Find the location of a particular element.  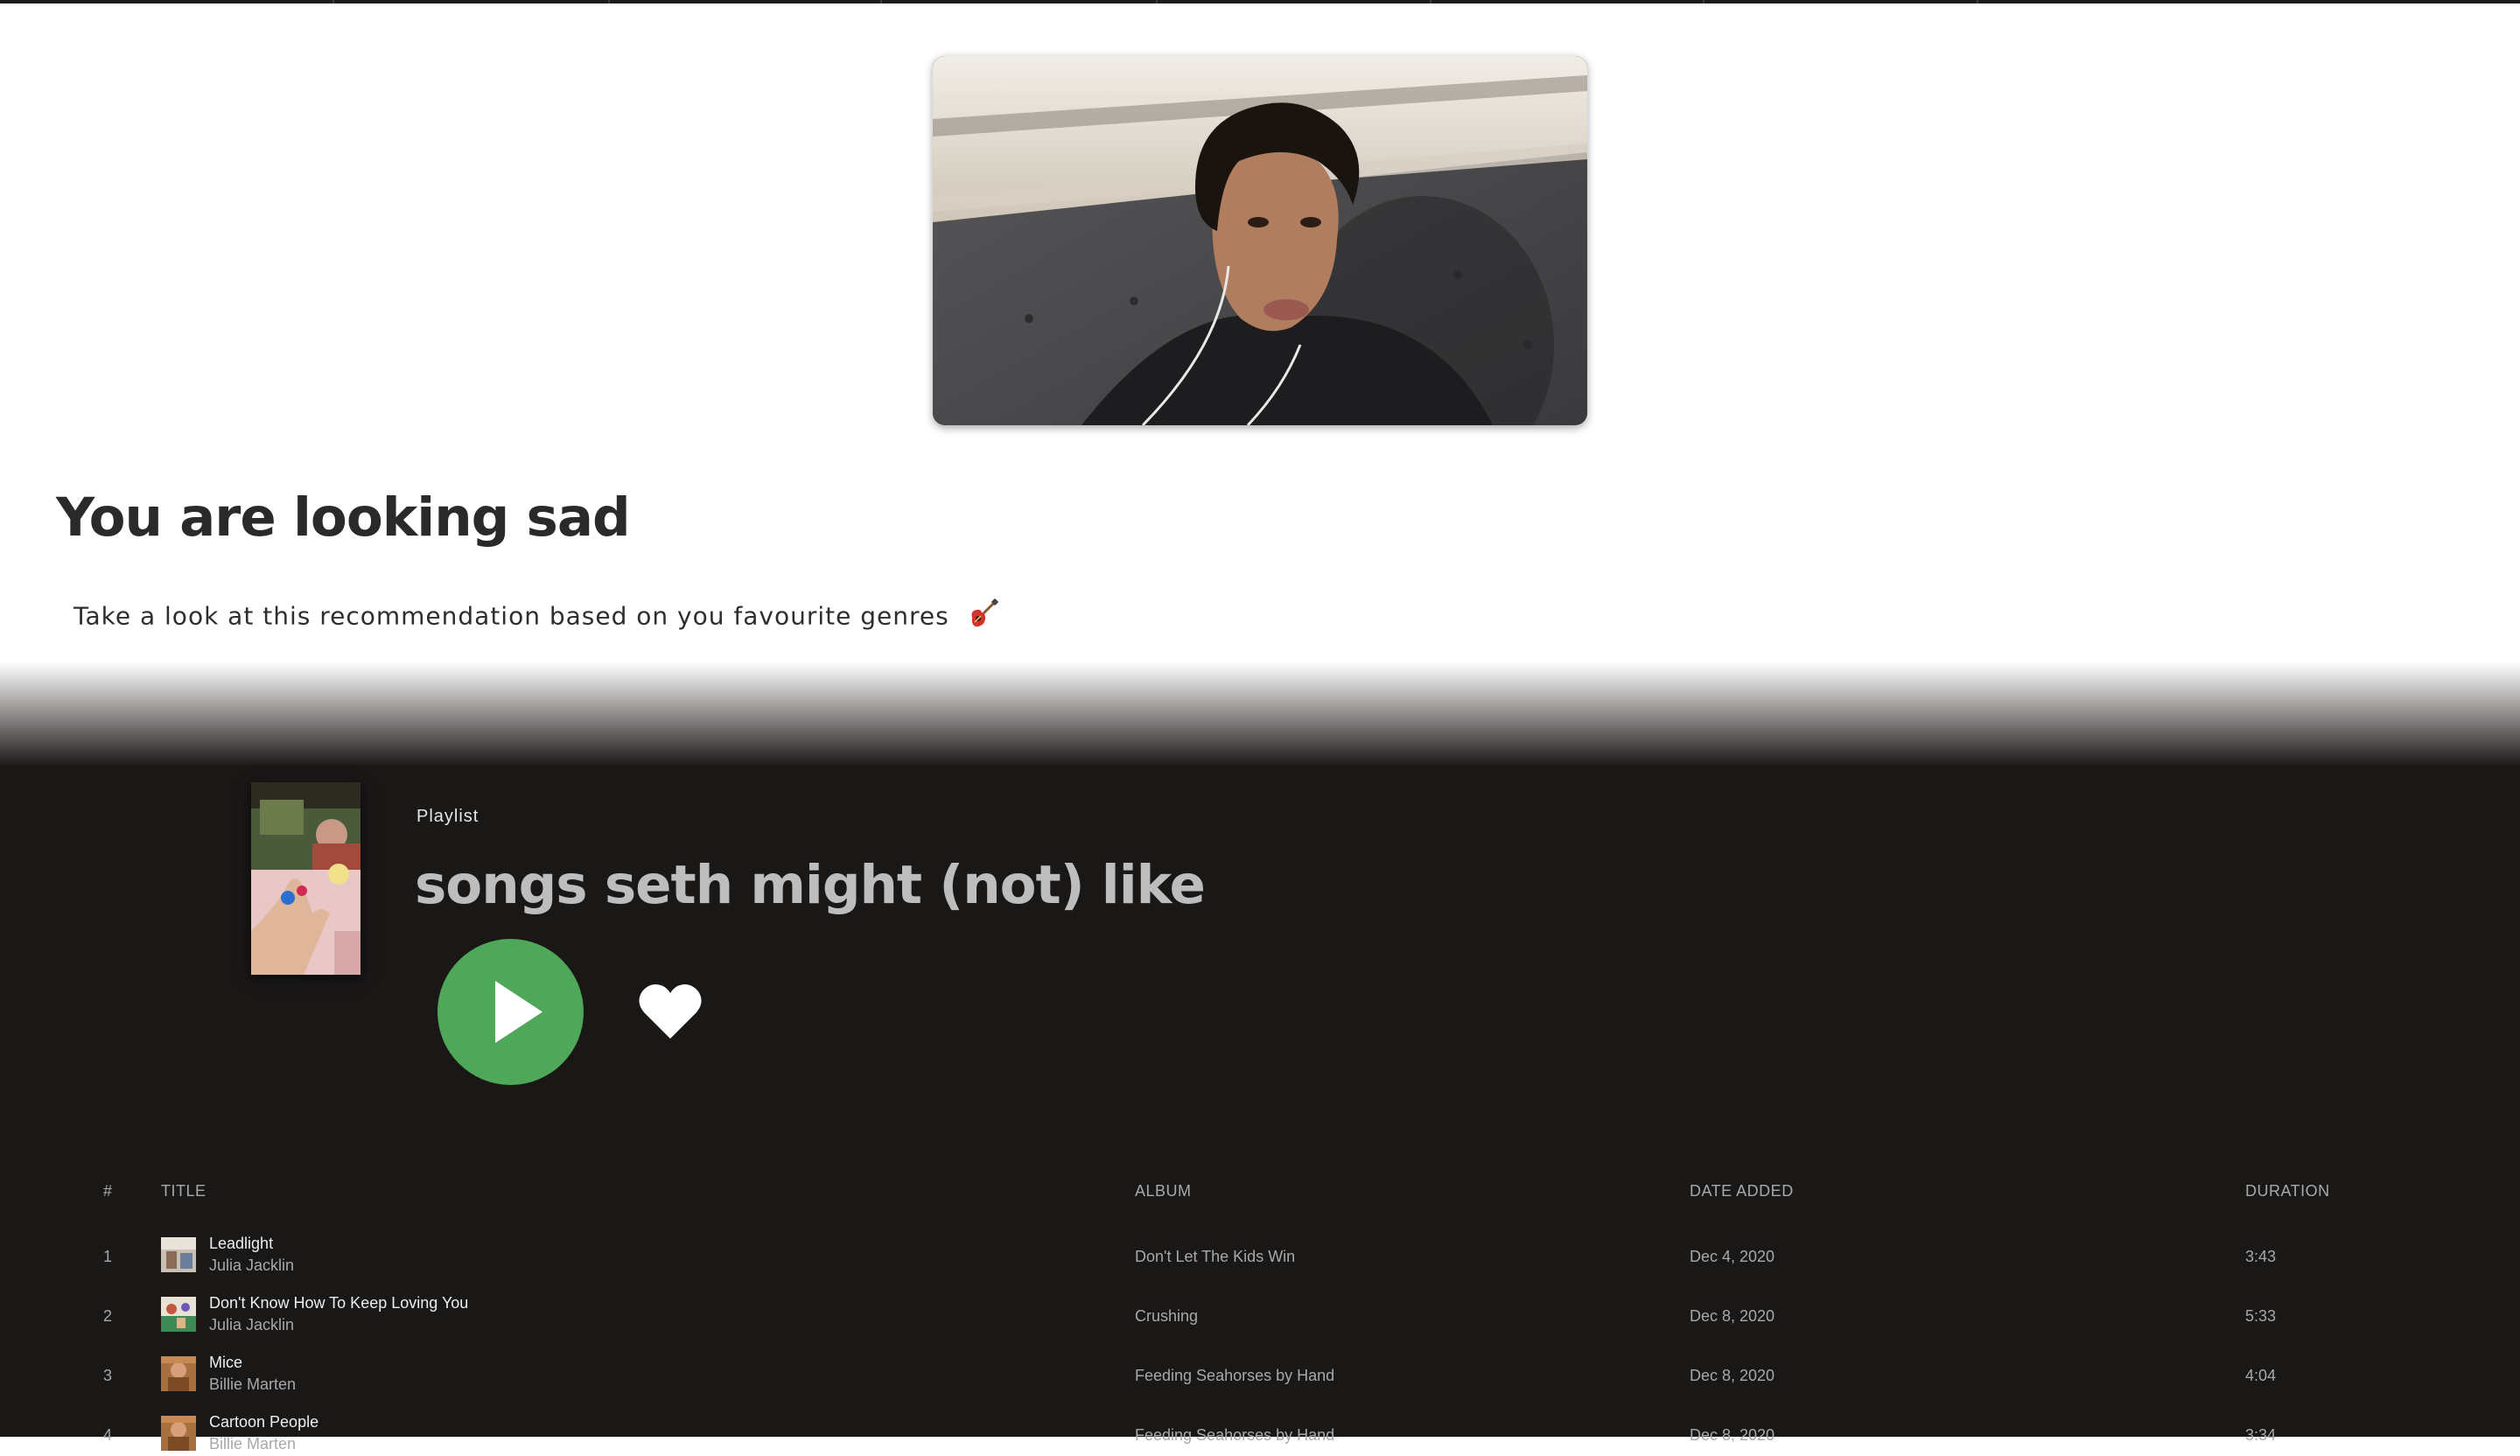

track-number: 3 is located at coordinates (108, 1375).